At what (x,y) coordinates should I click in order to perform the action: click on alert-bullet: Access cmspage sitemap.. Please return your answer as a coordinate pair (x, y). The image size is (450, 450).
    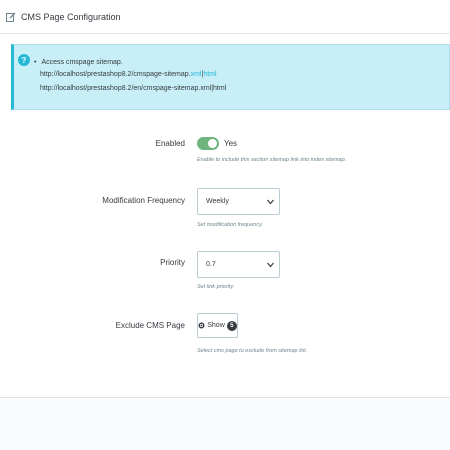
    Looking at the image, I should click on (78, 62).